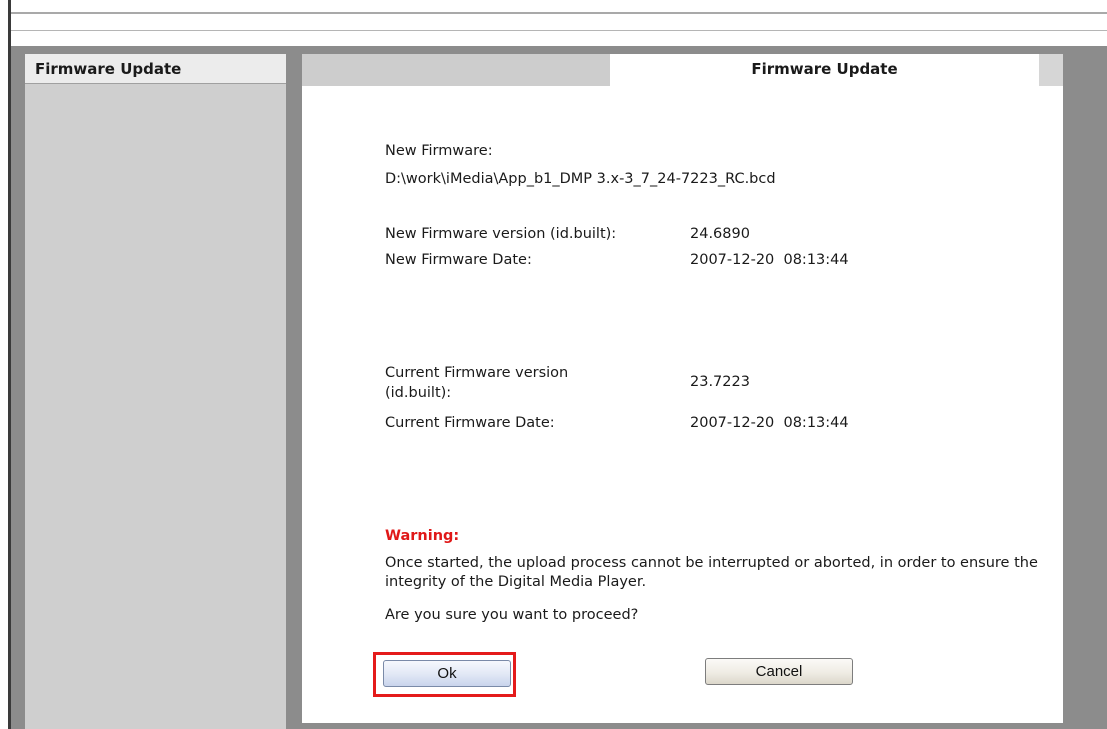 The image size is (1107, 729). What do you see at coordinates (418, 393) in the screenshot?
I see `current-firmware-version-label-line2: (id.built):` at bounding box center [418, 393].